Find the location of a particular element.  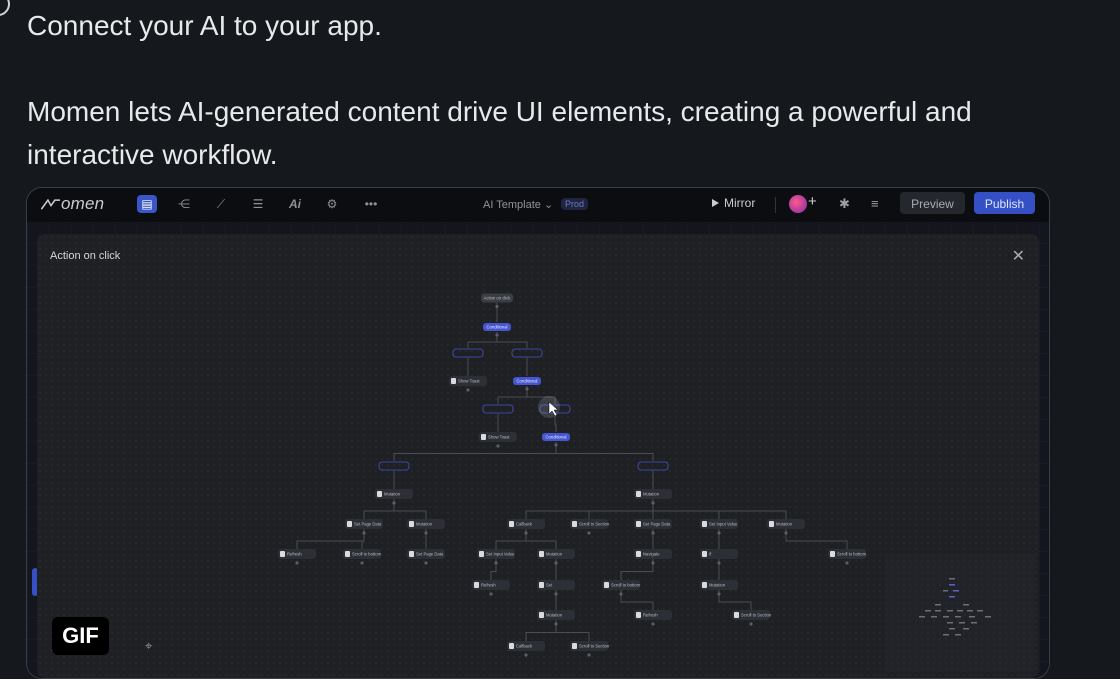

pages-icon: ▤ is located at coordinates (147, 204).